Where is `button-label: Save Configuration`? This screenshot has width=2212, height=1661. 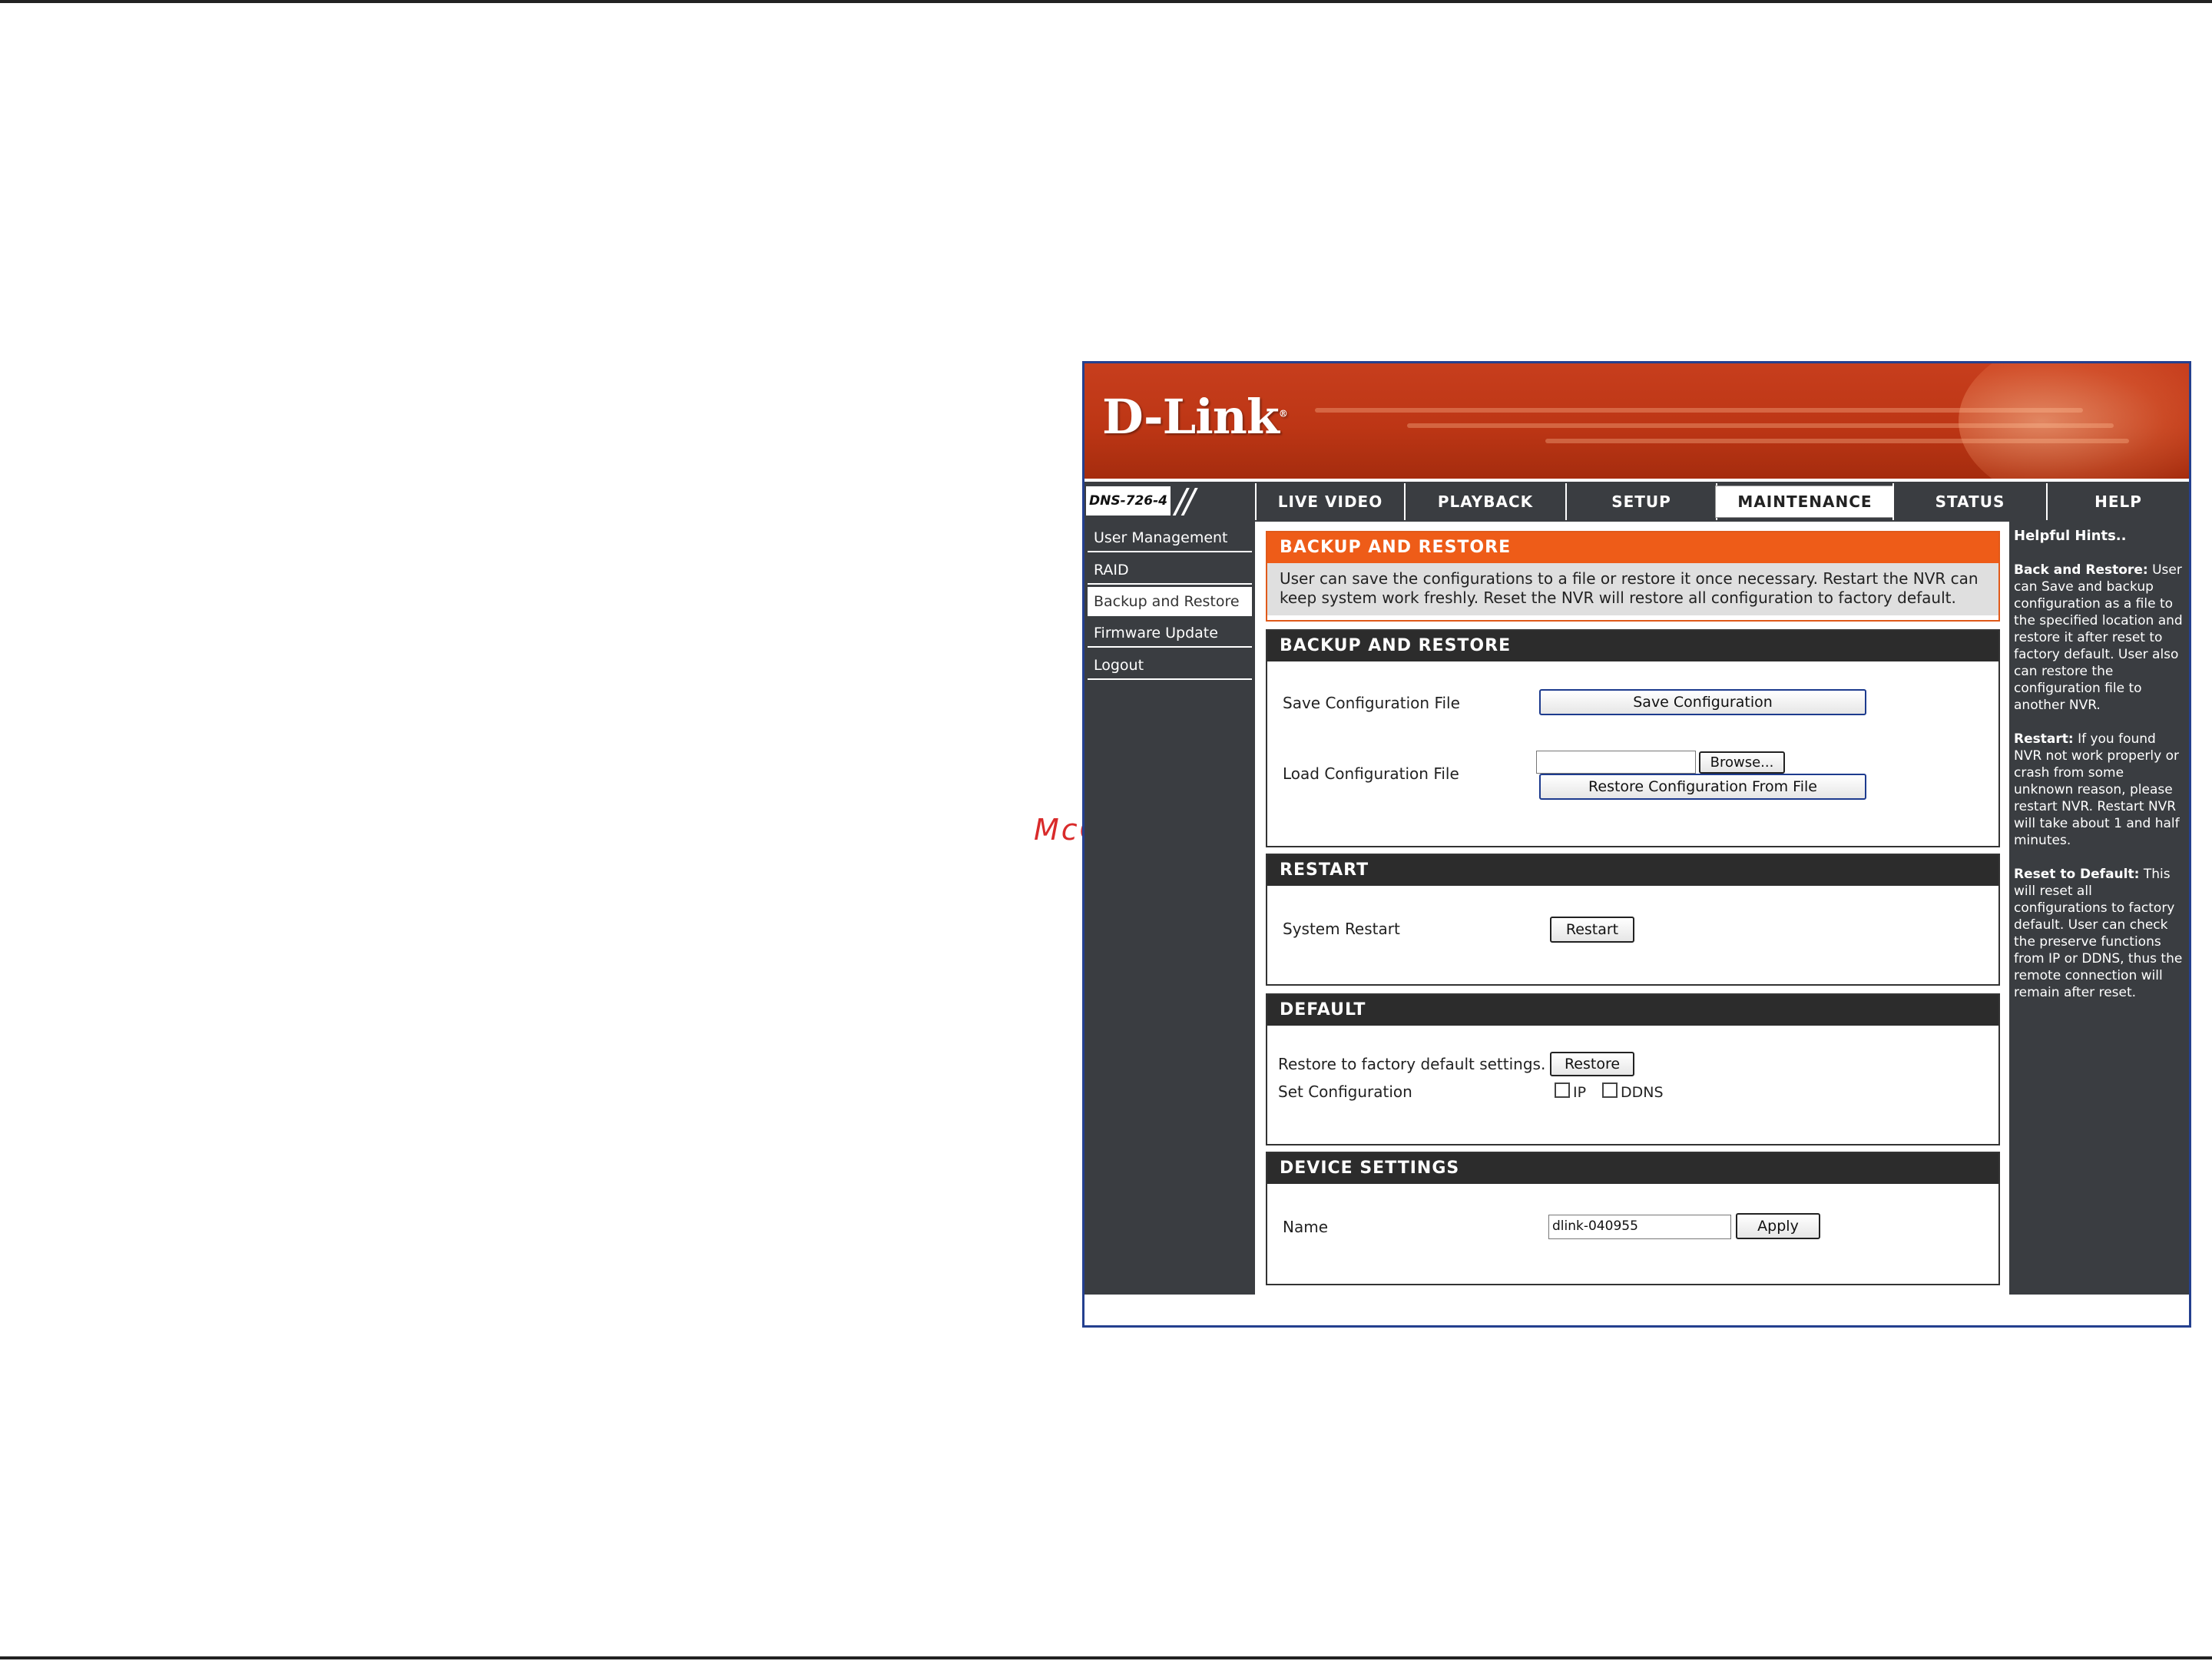 button-label: Save Configuration is located at coordinates (1703, 702).